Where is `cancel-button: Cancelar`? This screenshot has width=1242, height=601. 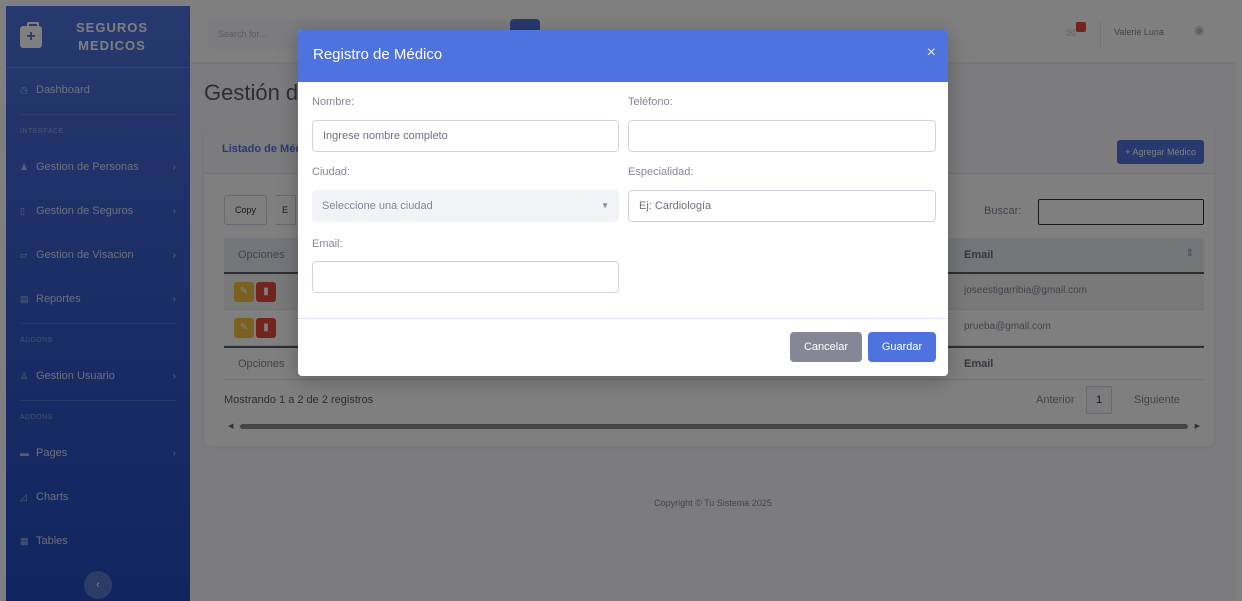 cancel-button: Cancelar is located at coordinates (826, 347).